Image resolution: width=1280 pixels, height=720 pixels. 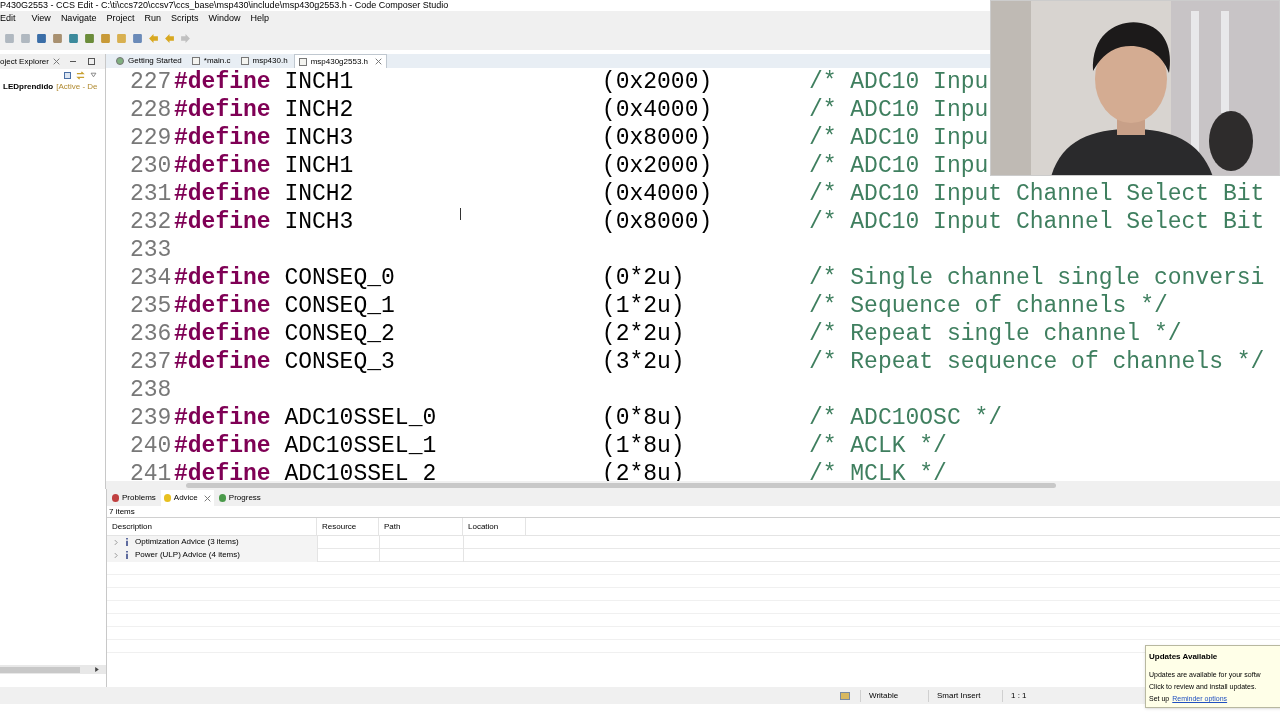 What do you see at coordinates (151, 333) in the screenshot?
I see `line-number: 236` at bounding box center [151, 333].